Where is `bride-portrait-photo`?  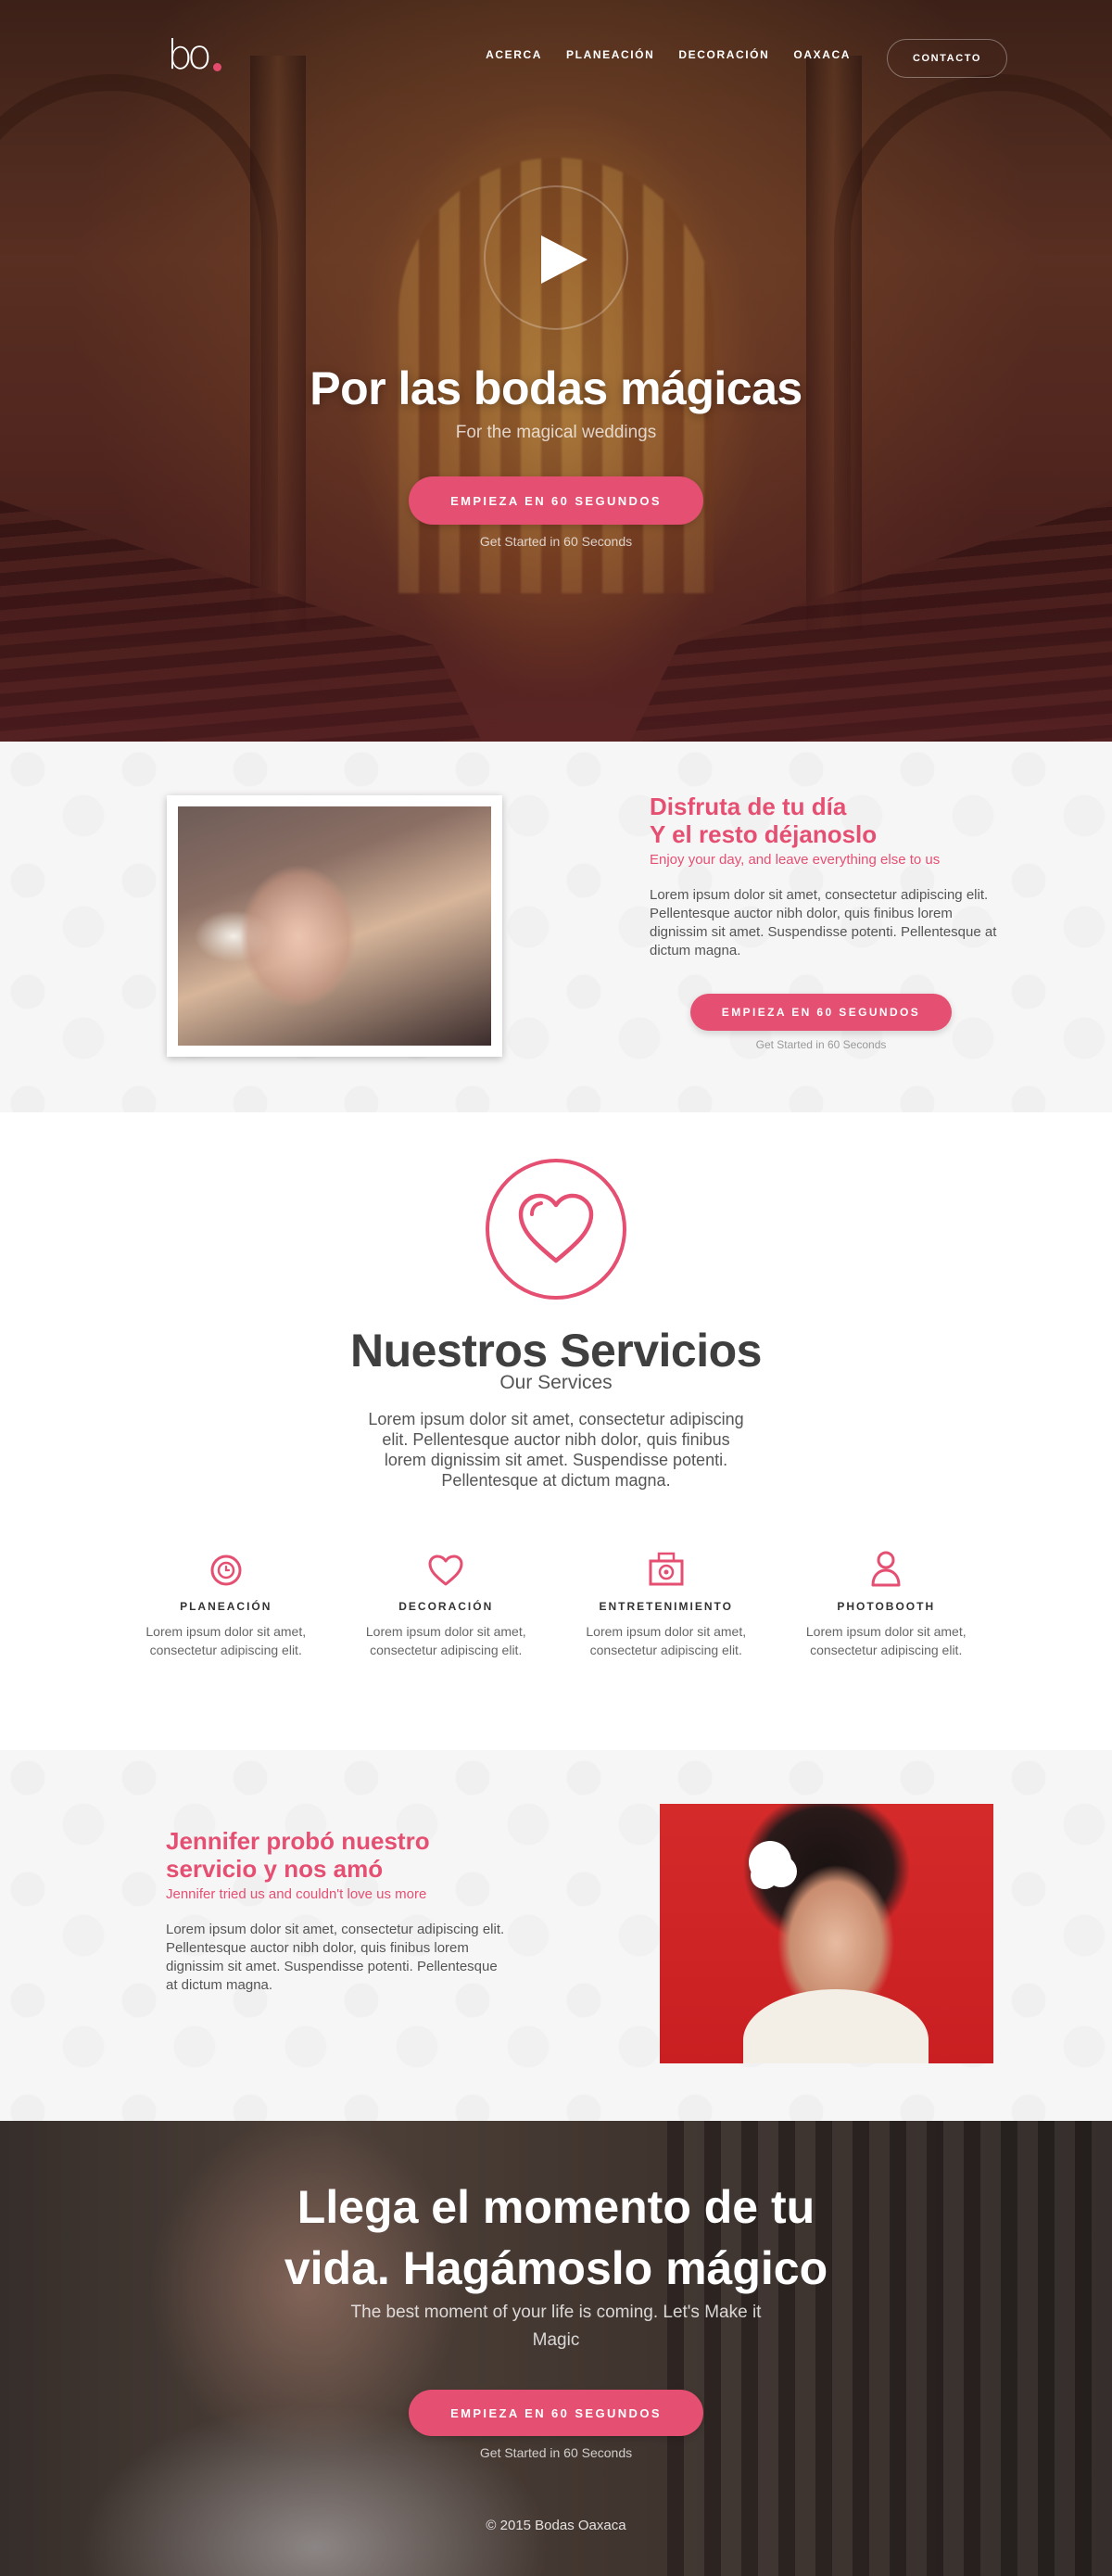
bride-portrait-photo is located at coordinates (826, 1933).